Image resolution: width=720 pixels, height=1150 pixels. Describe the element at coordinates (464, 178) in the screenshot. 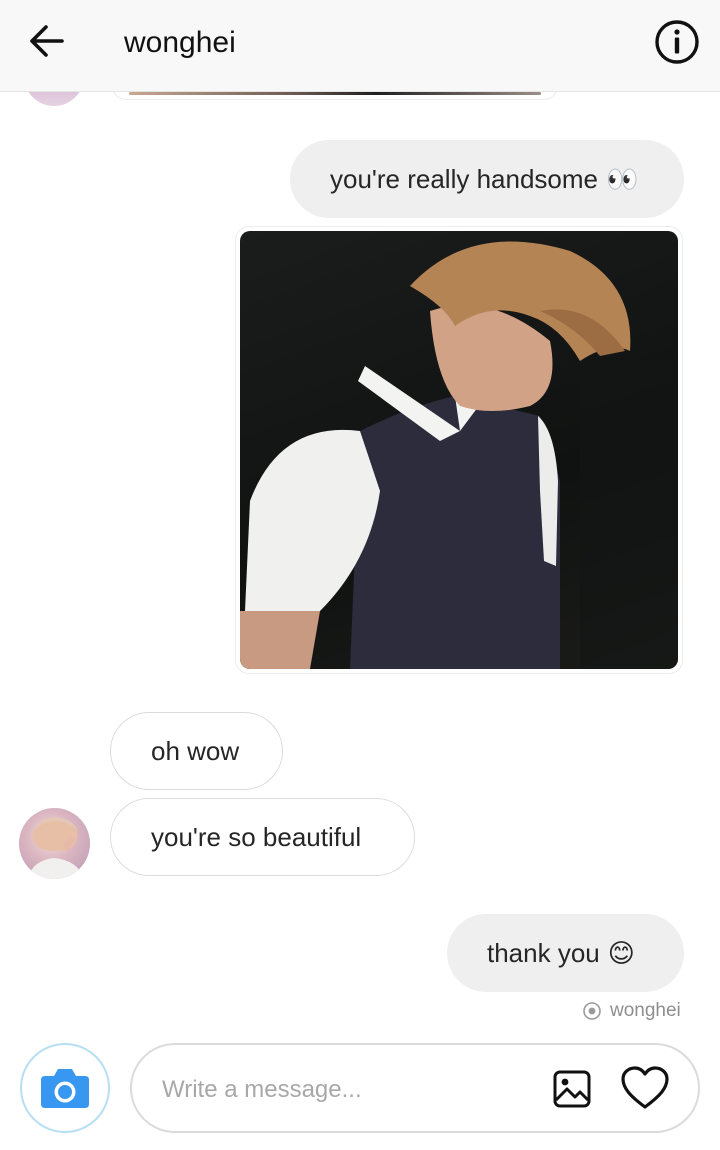

I see `message-text: you're really handsome` at that location.